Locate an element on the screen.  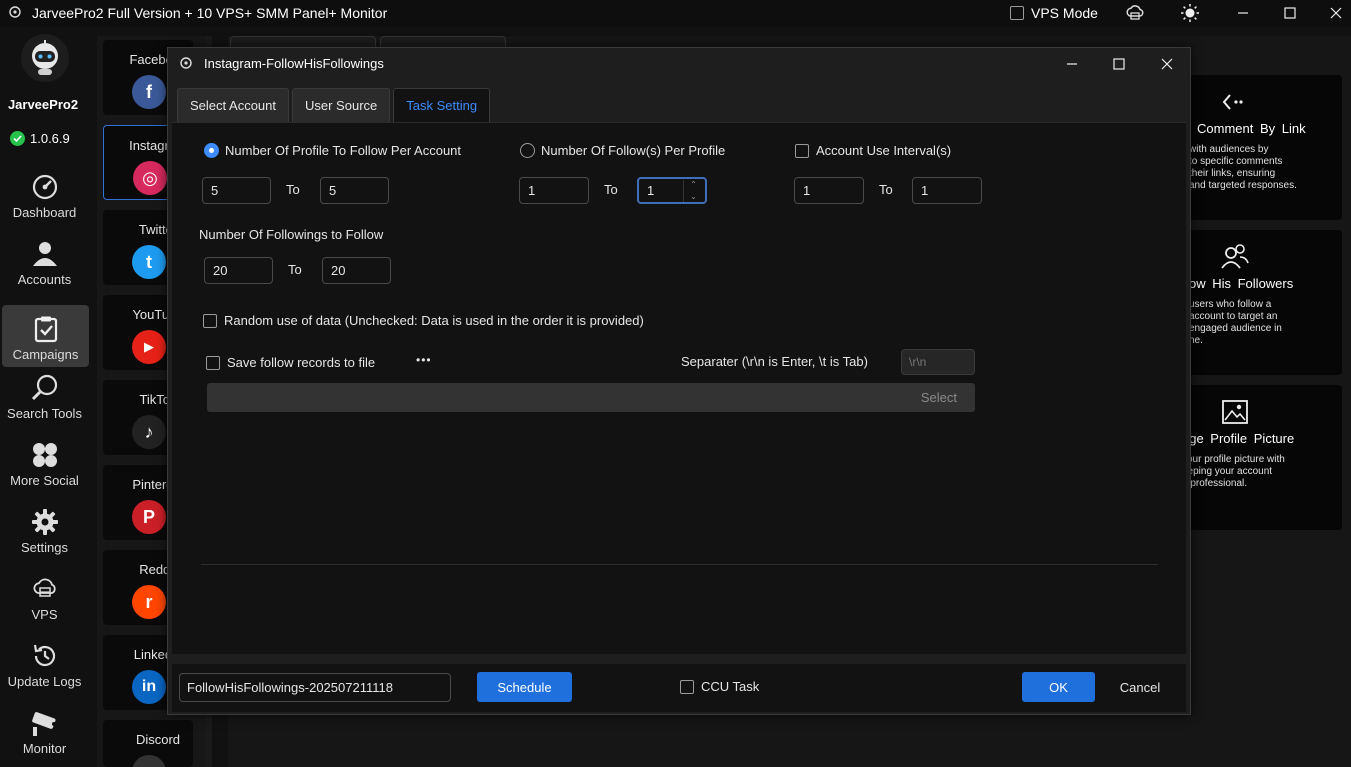
separator-label: Separater (\r\n is Enter, \t is Tab) is located at coordinates (774, 361).